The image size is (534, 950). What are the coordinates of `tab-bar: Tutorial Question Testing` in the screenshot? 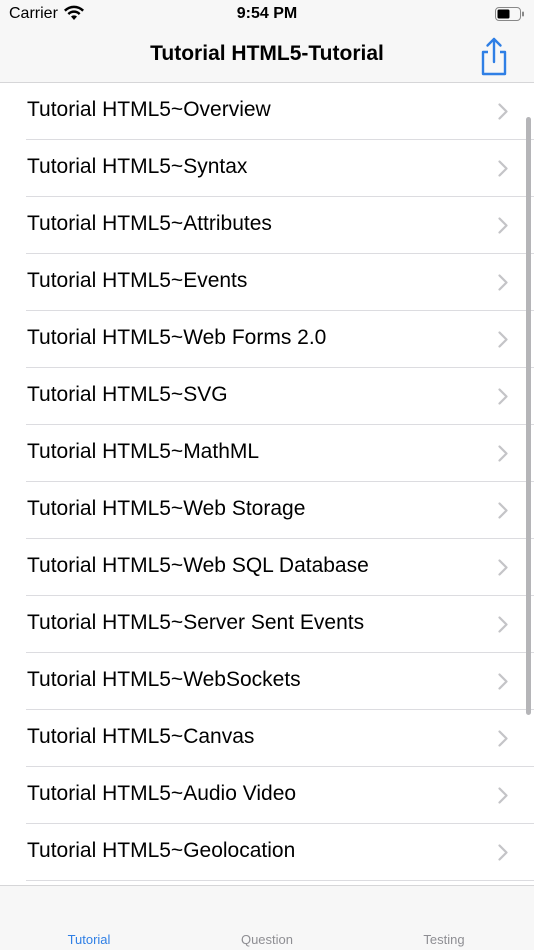 It's located at (267, 917).